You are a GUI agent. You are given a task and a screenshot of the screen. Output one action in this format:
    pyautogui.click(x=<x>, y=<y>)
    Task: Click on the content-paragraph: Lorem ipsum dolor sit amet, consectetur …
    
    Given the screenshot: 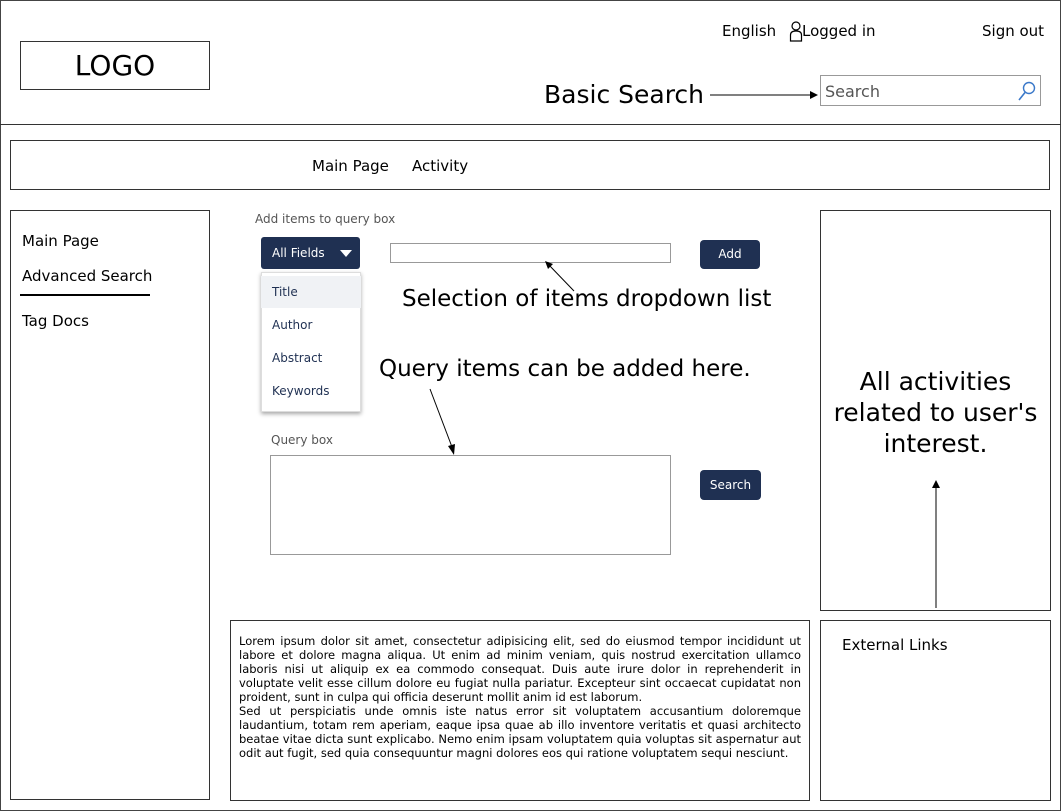 What is the action you would take?
    pyautogui.click(x=520, y=669)
    